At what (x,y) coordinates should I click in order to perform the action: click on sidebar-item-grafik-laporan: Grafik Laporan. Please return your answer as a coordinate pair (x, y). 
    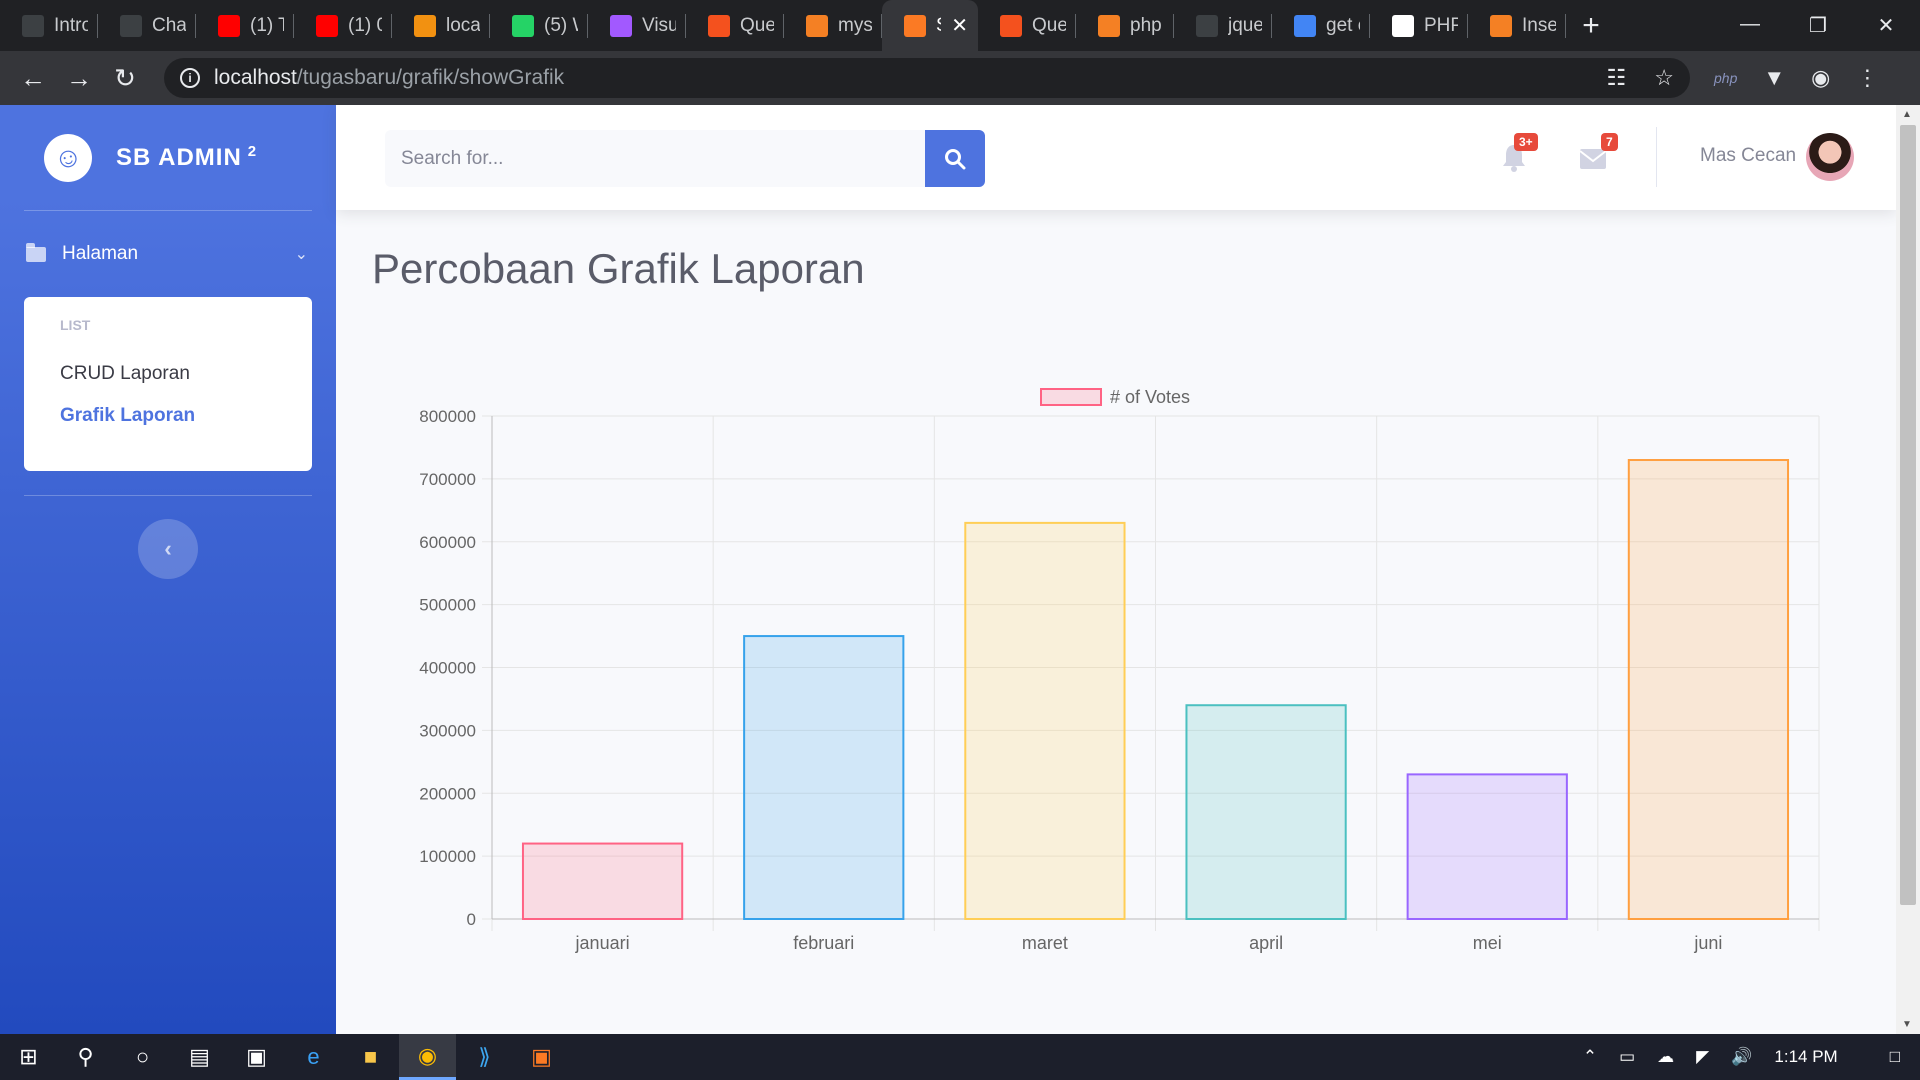
    Looking at the image, I should click on (168, 416).